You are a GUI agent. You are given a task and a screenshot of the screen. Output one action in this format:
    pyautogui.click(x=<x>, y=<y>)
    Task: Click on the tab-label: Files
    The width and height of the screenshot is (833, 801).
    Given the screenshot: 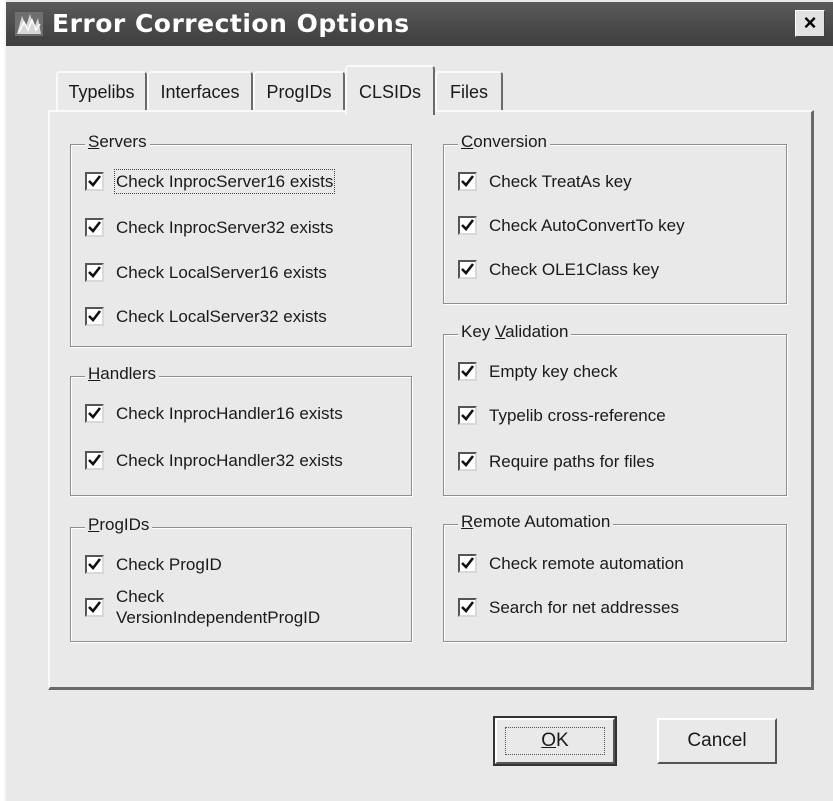 What is the action you would take?
    pyautogui.click(x=468, y=92)
    